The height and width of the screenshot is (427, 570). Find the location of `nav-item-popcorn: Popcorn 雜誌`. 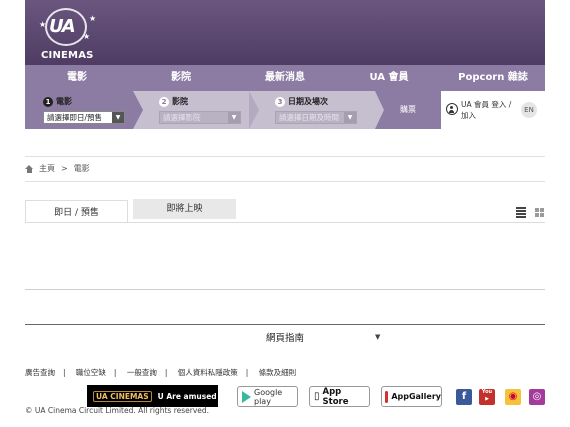

nav-item-popcorn: Popcorn 雜誌 is located at coordinates (493, 78).